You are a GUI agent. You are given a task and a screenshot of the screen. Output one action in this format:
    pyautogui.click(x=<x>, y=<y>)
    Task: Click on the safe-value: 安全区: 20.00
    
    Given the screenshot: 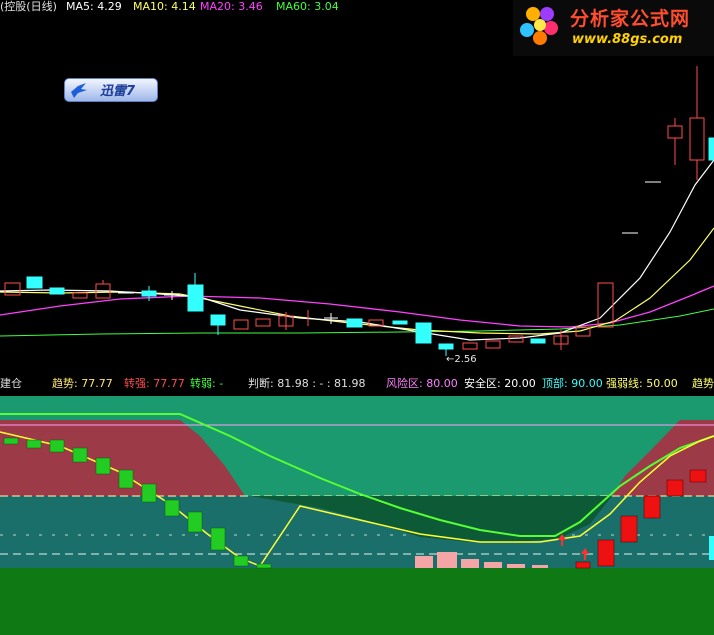 What is the action you would take?
    pyautogui.click(x=500, y=383)
    